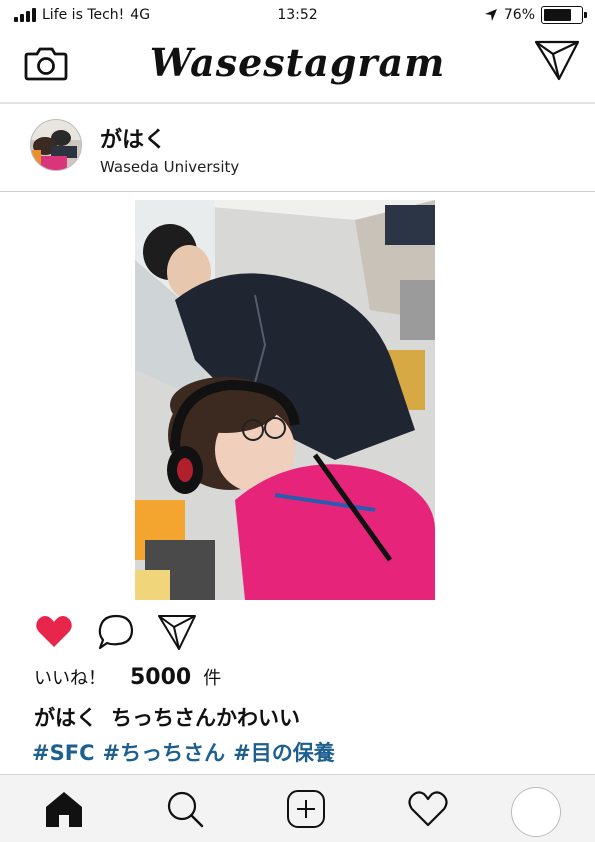 The height and width of the screenshot is (842, 595). Describe the element at coordinates (306, 809) in the screenshot. I see `add-post-icon` at that location.